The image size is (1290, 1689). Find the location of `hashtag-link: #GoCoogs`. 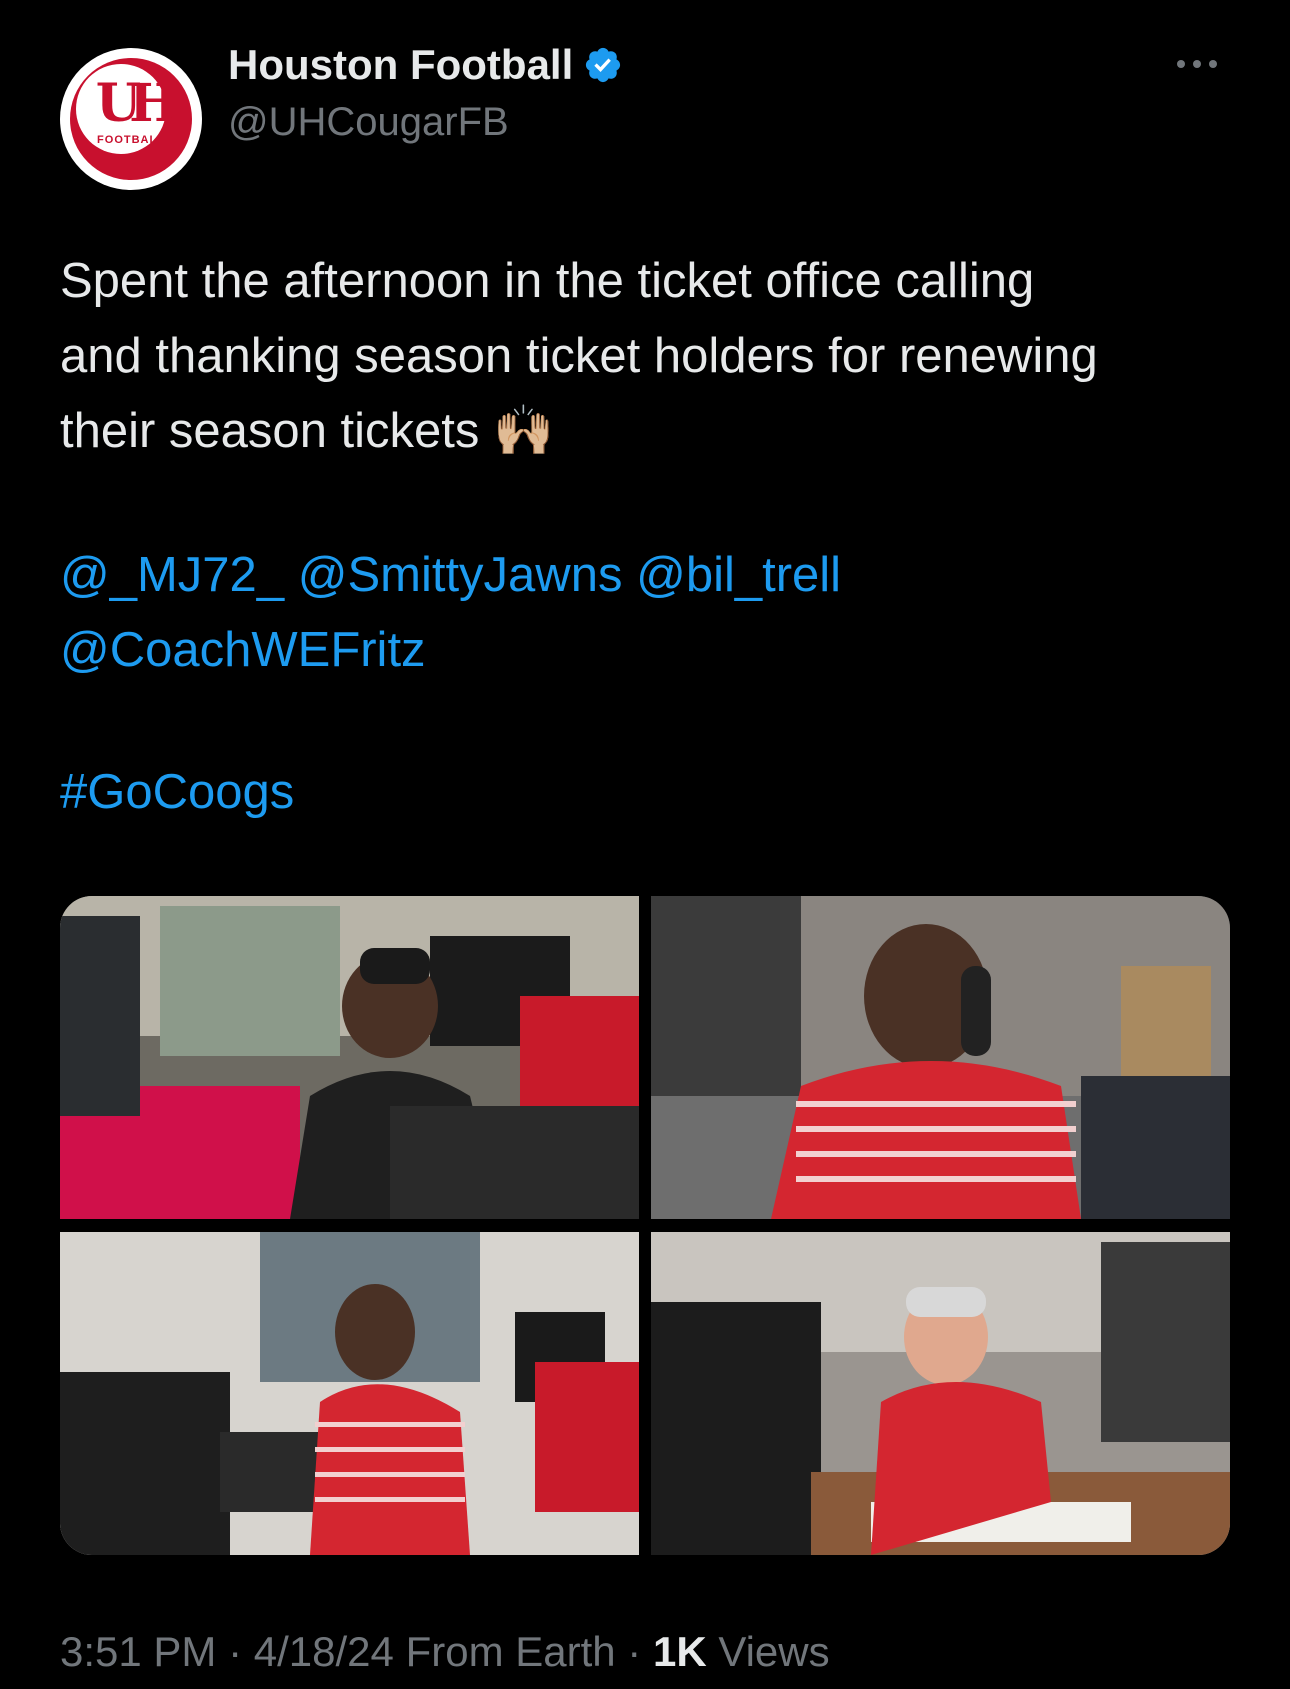

hashtag-link: #GoCoogs is located at coordinates (177, 792).